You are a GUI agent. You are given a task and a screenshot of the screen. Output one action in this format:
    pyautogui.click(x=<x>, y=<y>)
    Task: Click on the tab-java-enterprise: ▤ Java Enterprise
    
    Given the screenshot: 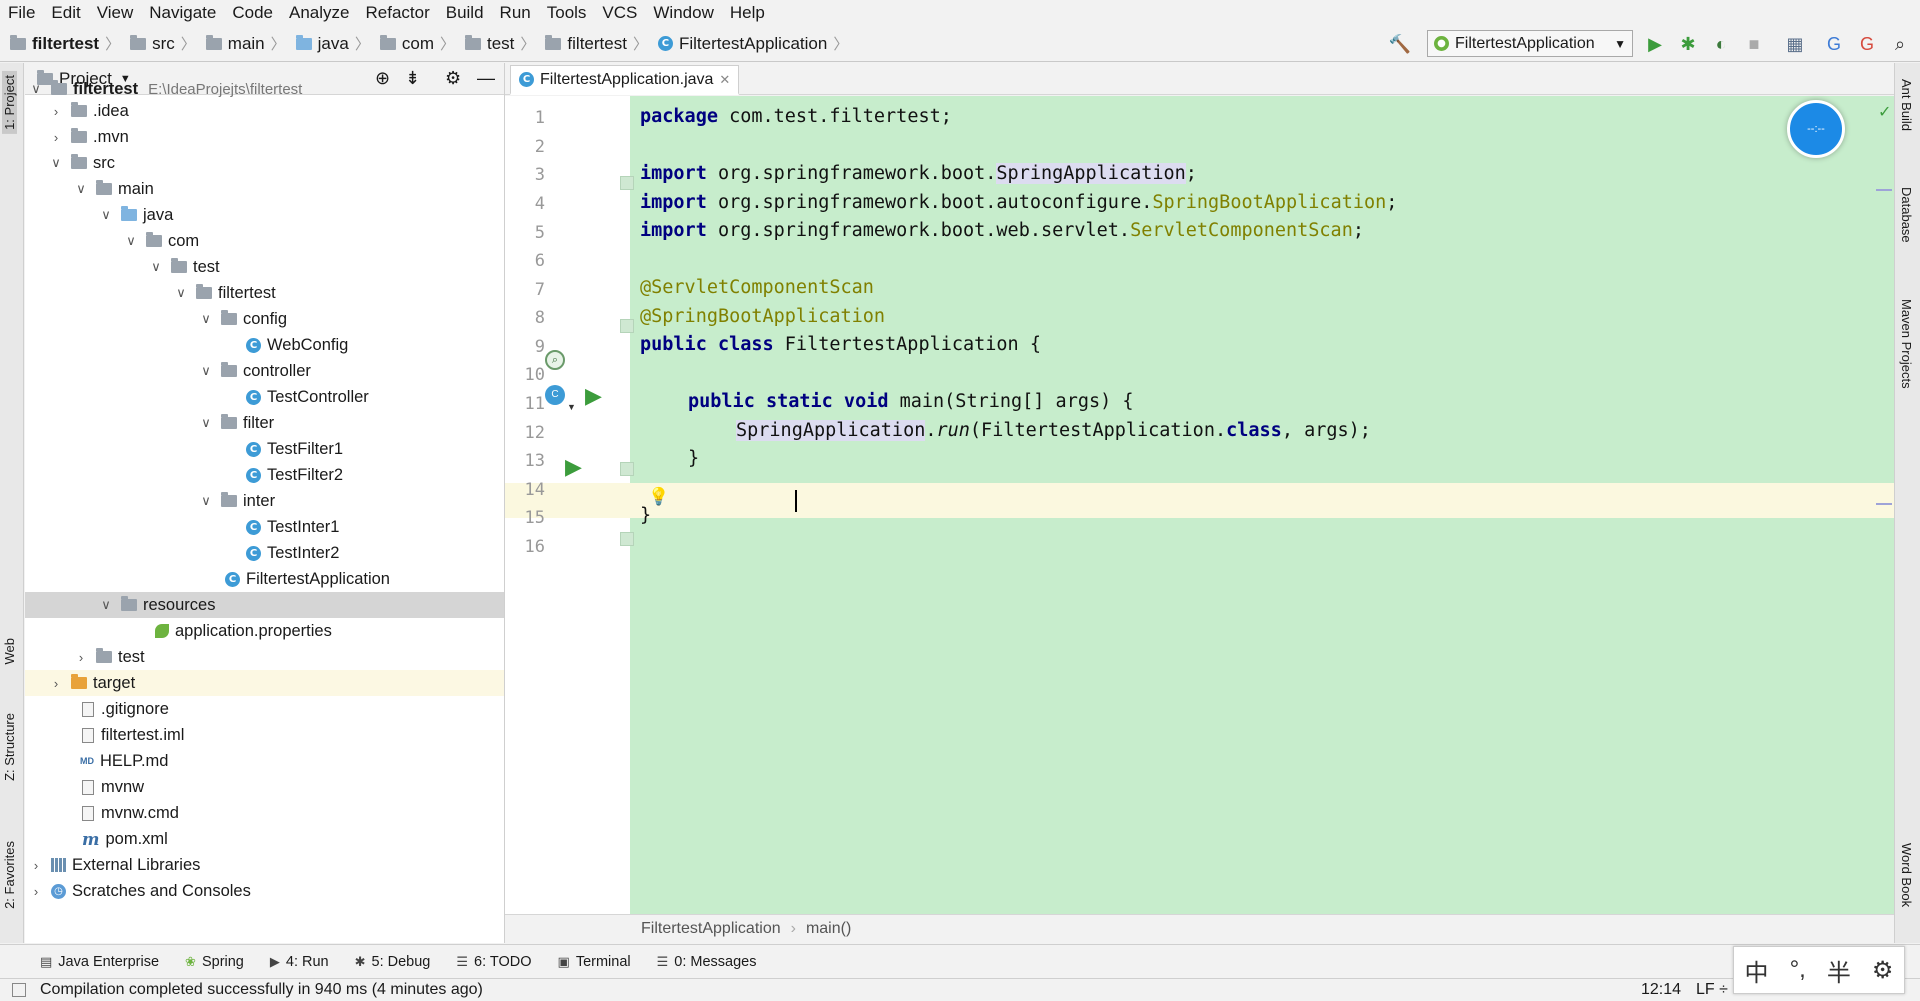 What is the action you would take?
    pyautogui.click(x=99, y=962)
    